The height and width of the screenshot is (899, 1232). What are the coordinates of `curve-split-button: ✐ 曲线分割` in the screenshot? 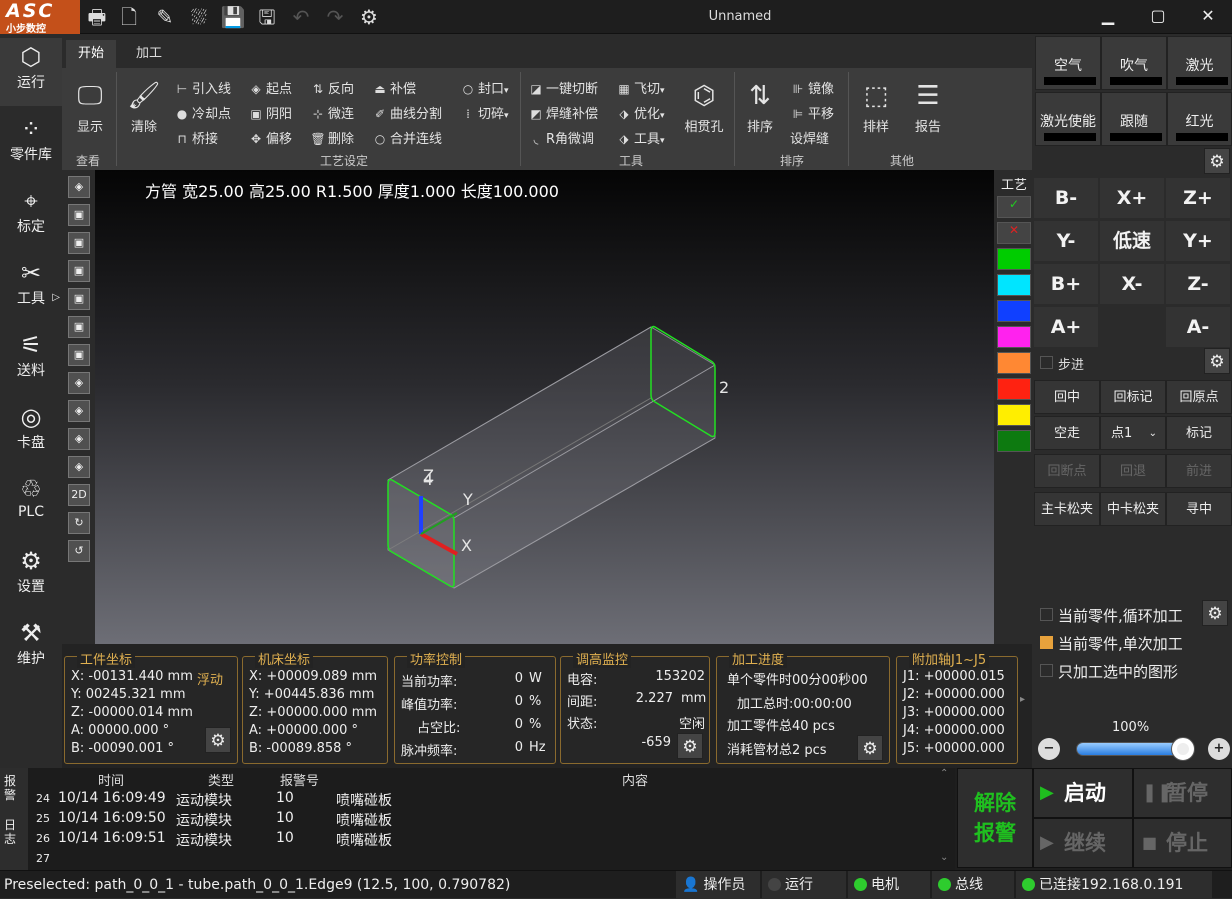 It's located at (407, 112).